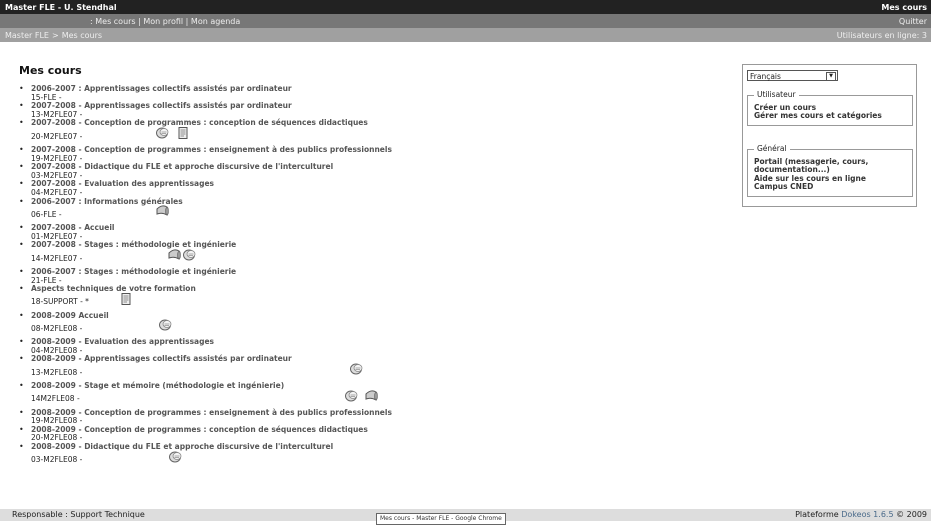 This screenshot has height=525, width=931. Describe the element at coordinates (372, 302) in the screenshot. I see `course-code-row: 18-SUPPORT - *` at that location.